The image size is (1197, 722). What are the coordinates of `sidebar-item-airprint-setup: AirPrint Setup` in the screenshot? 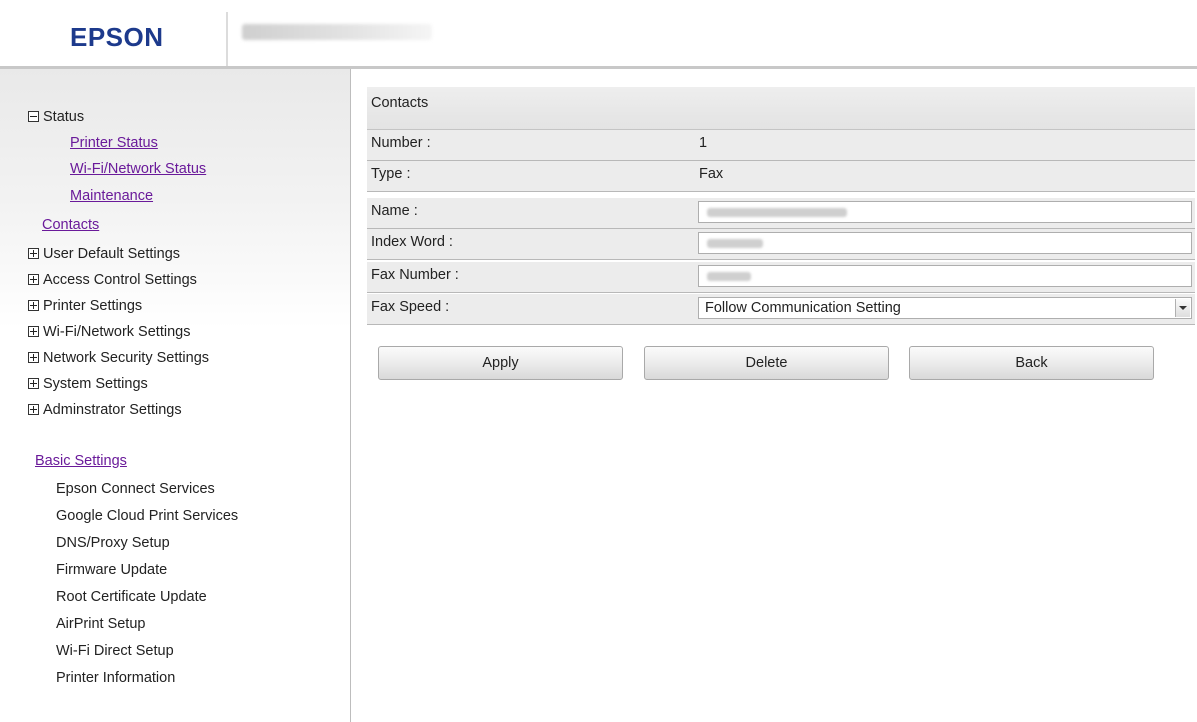 It's located at (100, 624).